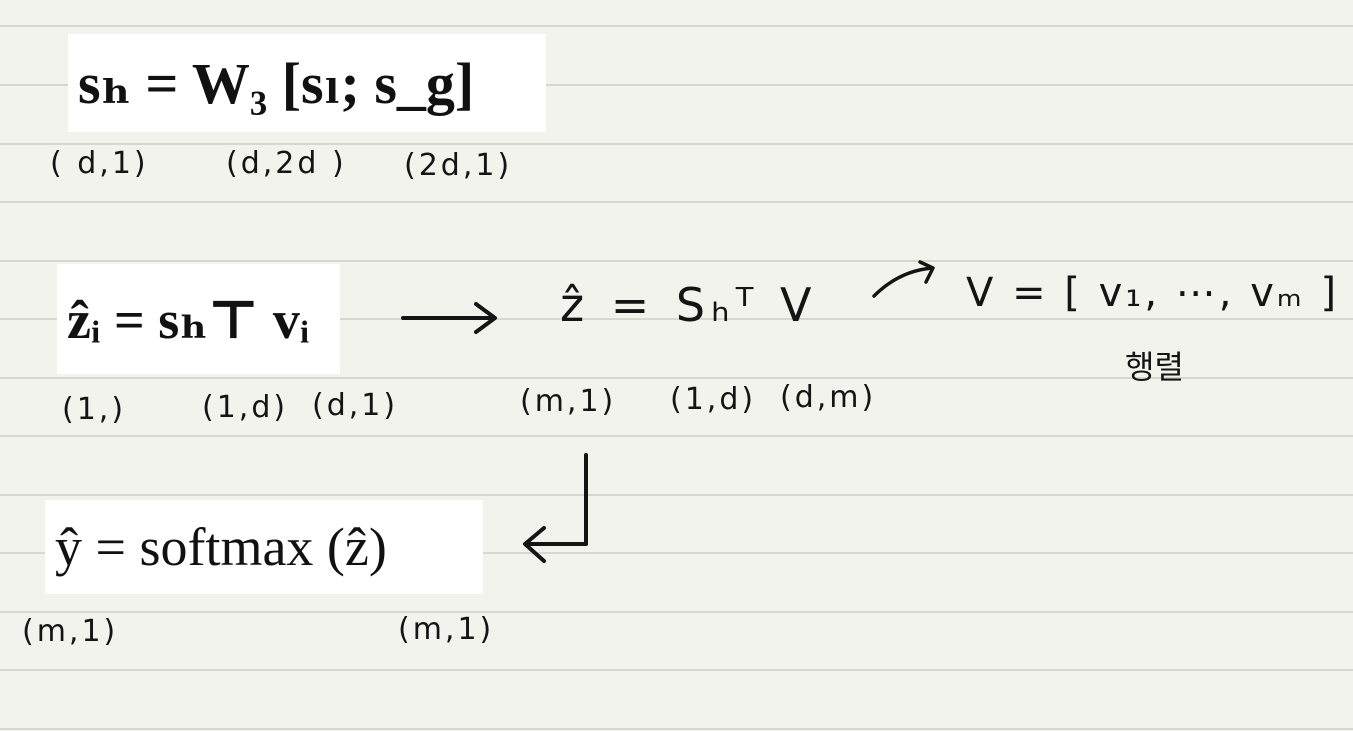 Image resolution: width=1353 pixels, height=731 pixels. What do you see at coordinates (355, 405) in the screenshot?
I see `dim-annotation: (d,1)` at bounding box center [355, 405].